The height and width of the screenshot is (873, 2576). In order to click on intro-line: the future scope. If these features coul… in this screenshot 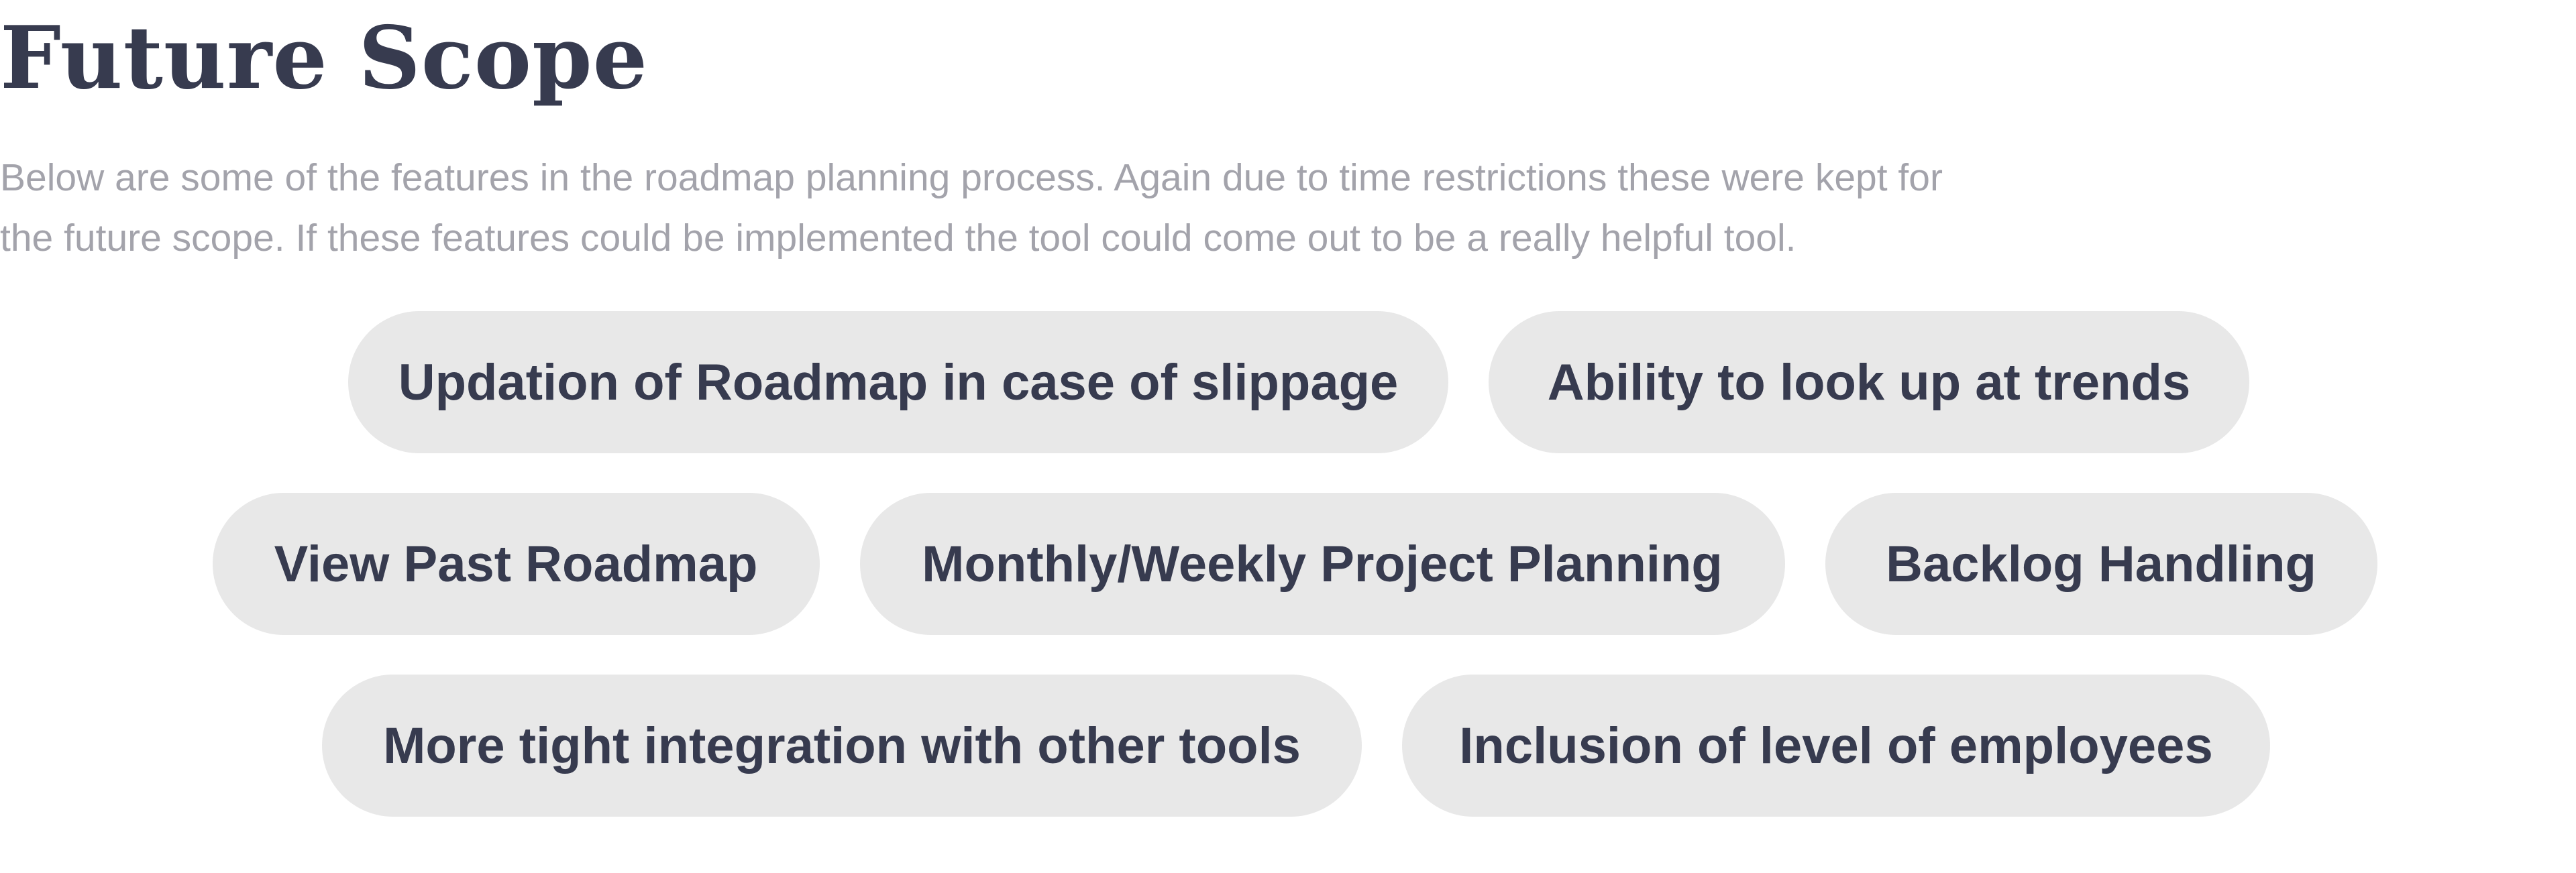, I will do `click(898, 238)`.